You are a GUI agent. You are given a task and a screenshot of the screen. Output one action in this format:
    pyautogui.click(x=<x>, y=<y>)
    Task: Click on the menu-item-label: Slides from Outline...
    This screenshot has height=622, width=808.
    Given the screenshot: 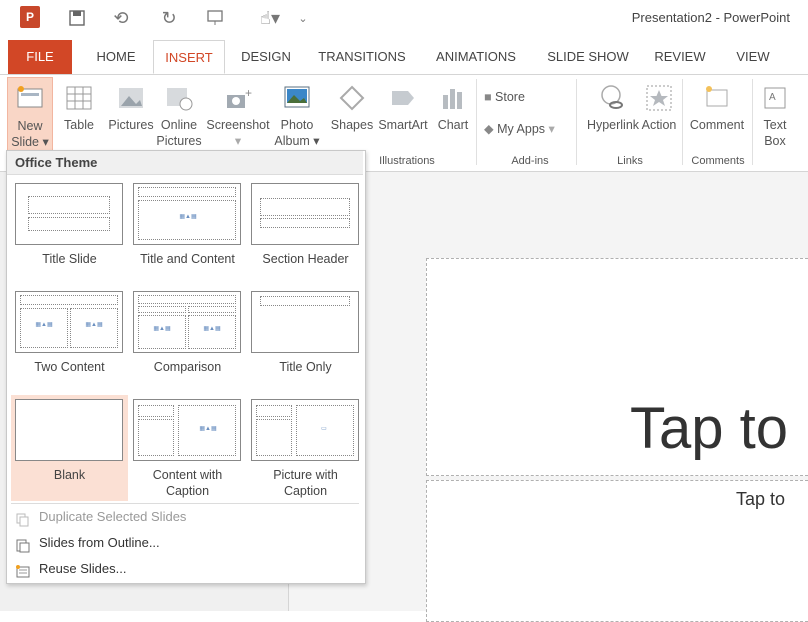 What is the action you would take?
    pyautogui.click(x=99, y=542)
    